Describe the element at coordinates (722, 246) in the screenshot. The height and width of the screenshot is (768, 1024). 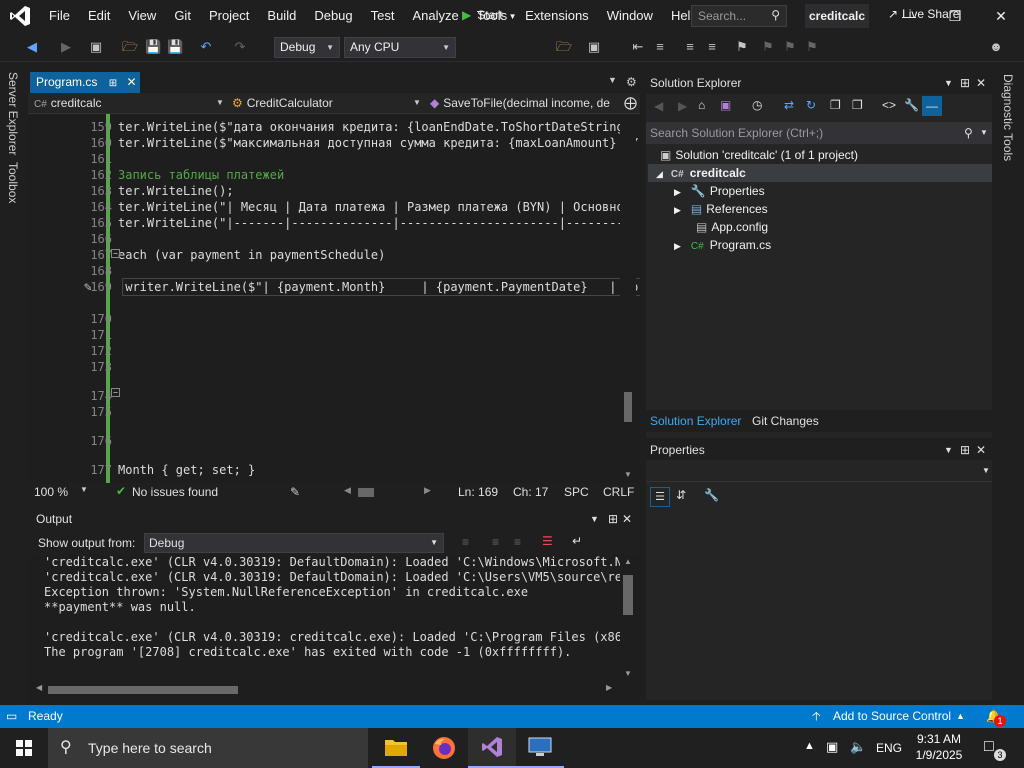
I see `tree-item-program-cs: ▶ C# Program.cs` at that location.